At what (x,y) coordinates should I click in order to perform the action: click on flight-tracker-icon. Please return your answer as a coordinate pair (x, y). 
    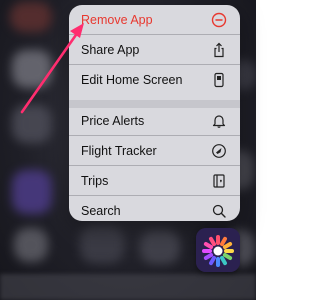
    Looking at the image, I should click on (219, 151).